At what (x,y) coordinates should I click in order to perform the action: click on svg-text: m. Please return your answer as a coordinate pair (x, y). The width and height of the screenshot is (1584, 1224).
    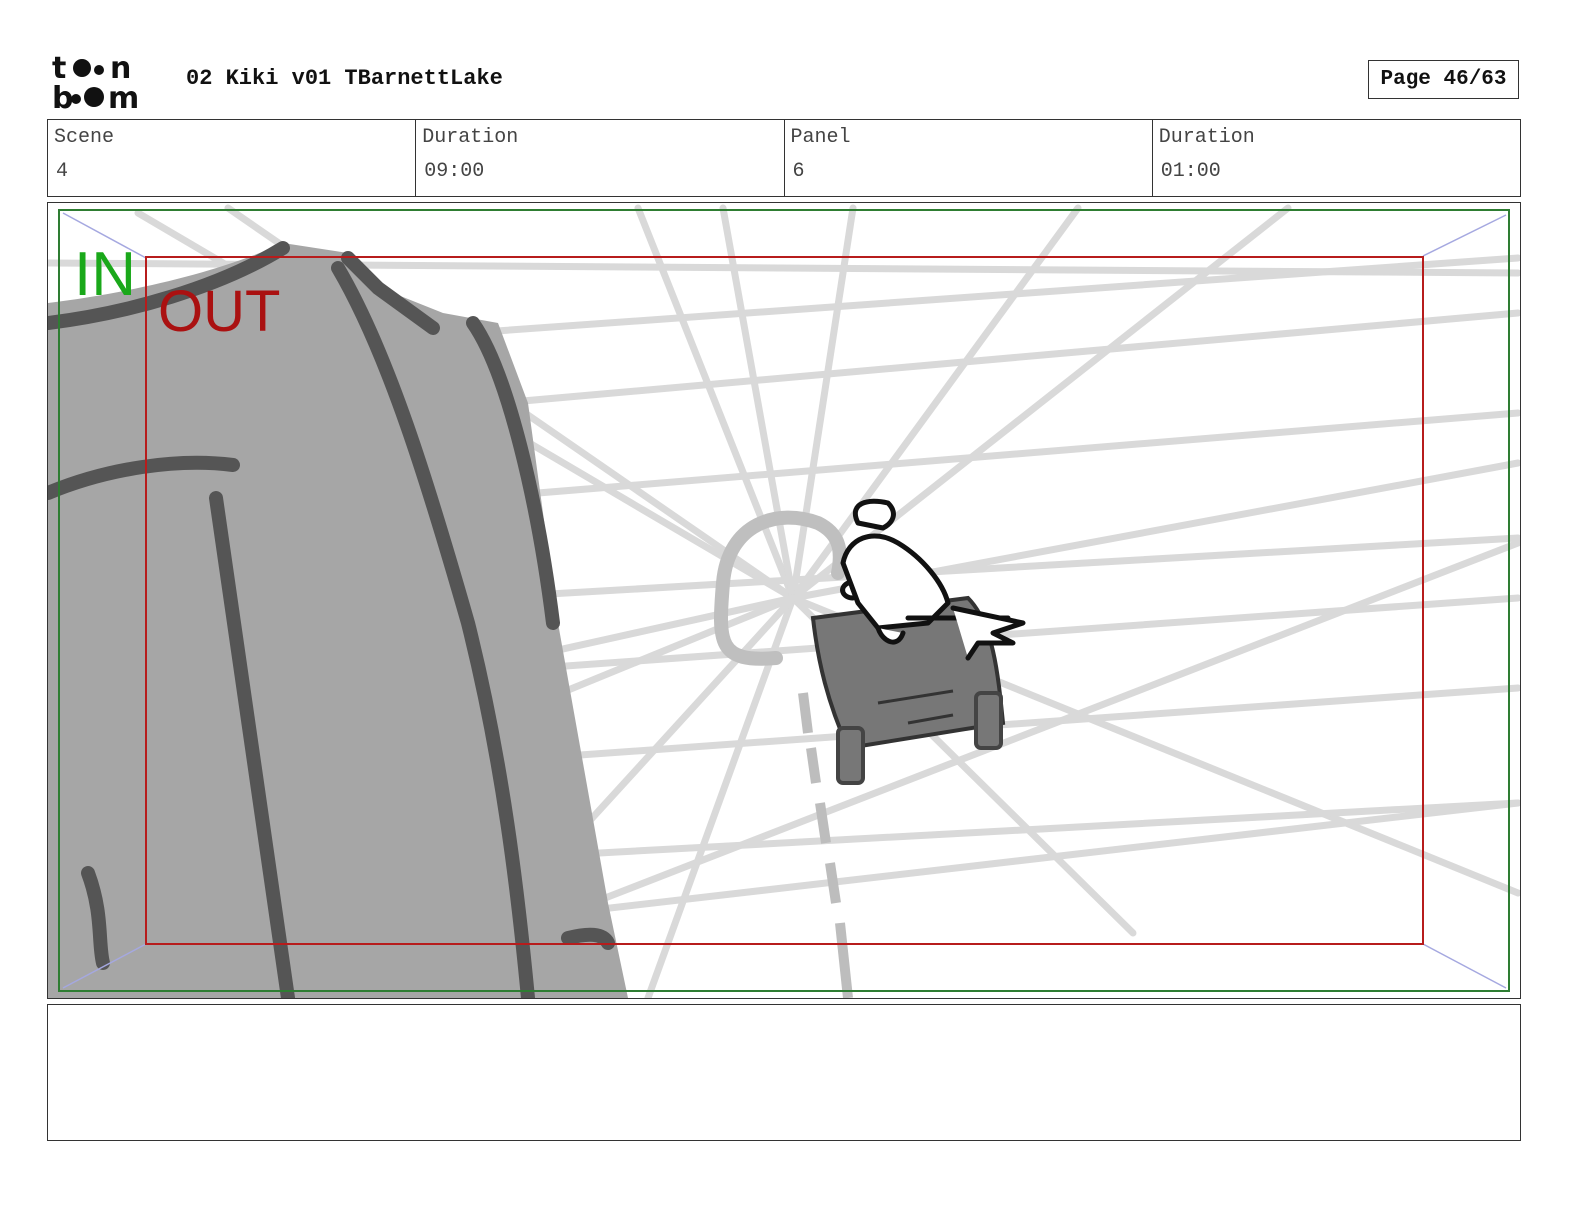
    Looking at the image, I should click on (123, 96).